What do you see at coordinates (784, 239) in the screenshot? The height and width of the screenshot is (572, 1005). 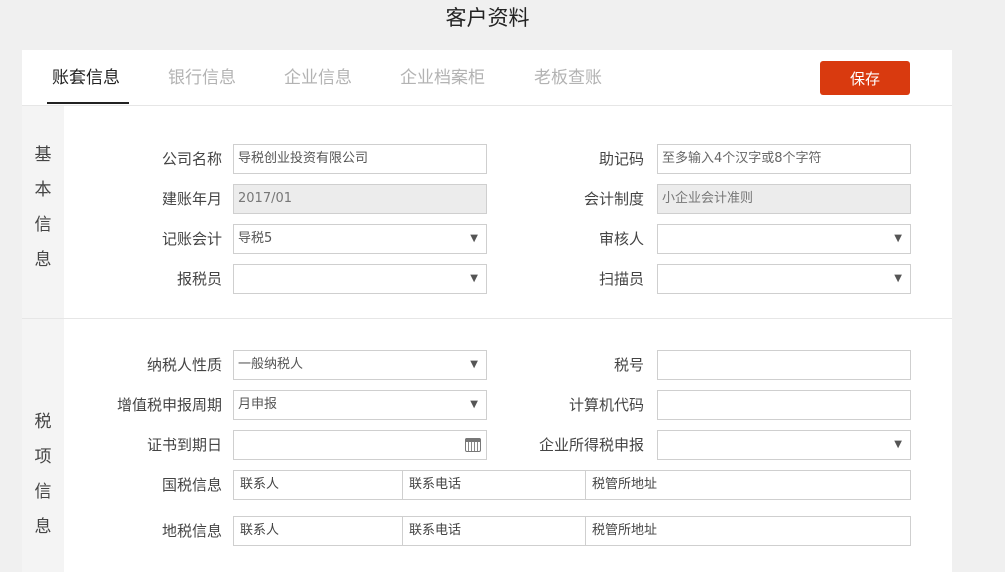 I see `reviewer-select: ▼` at bounding box center [784, 239].